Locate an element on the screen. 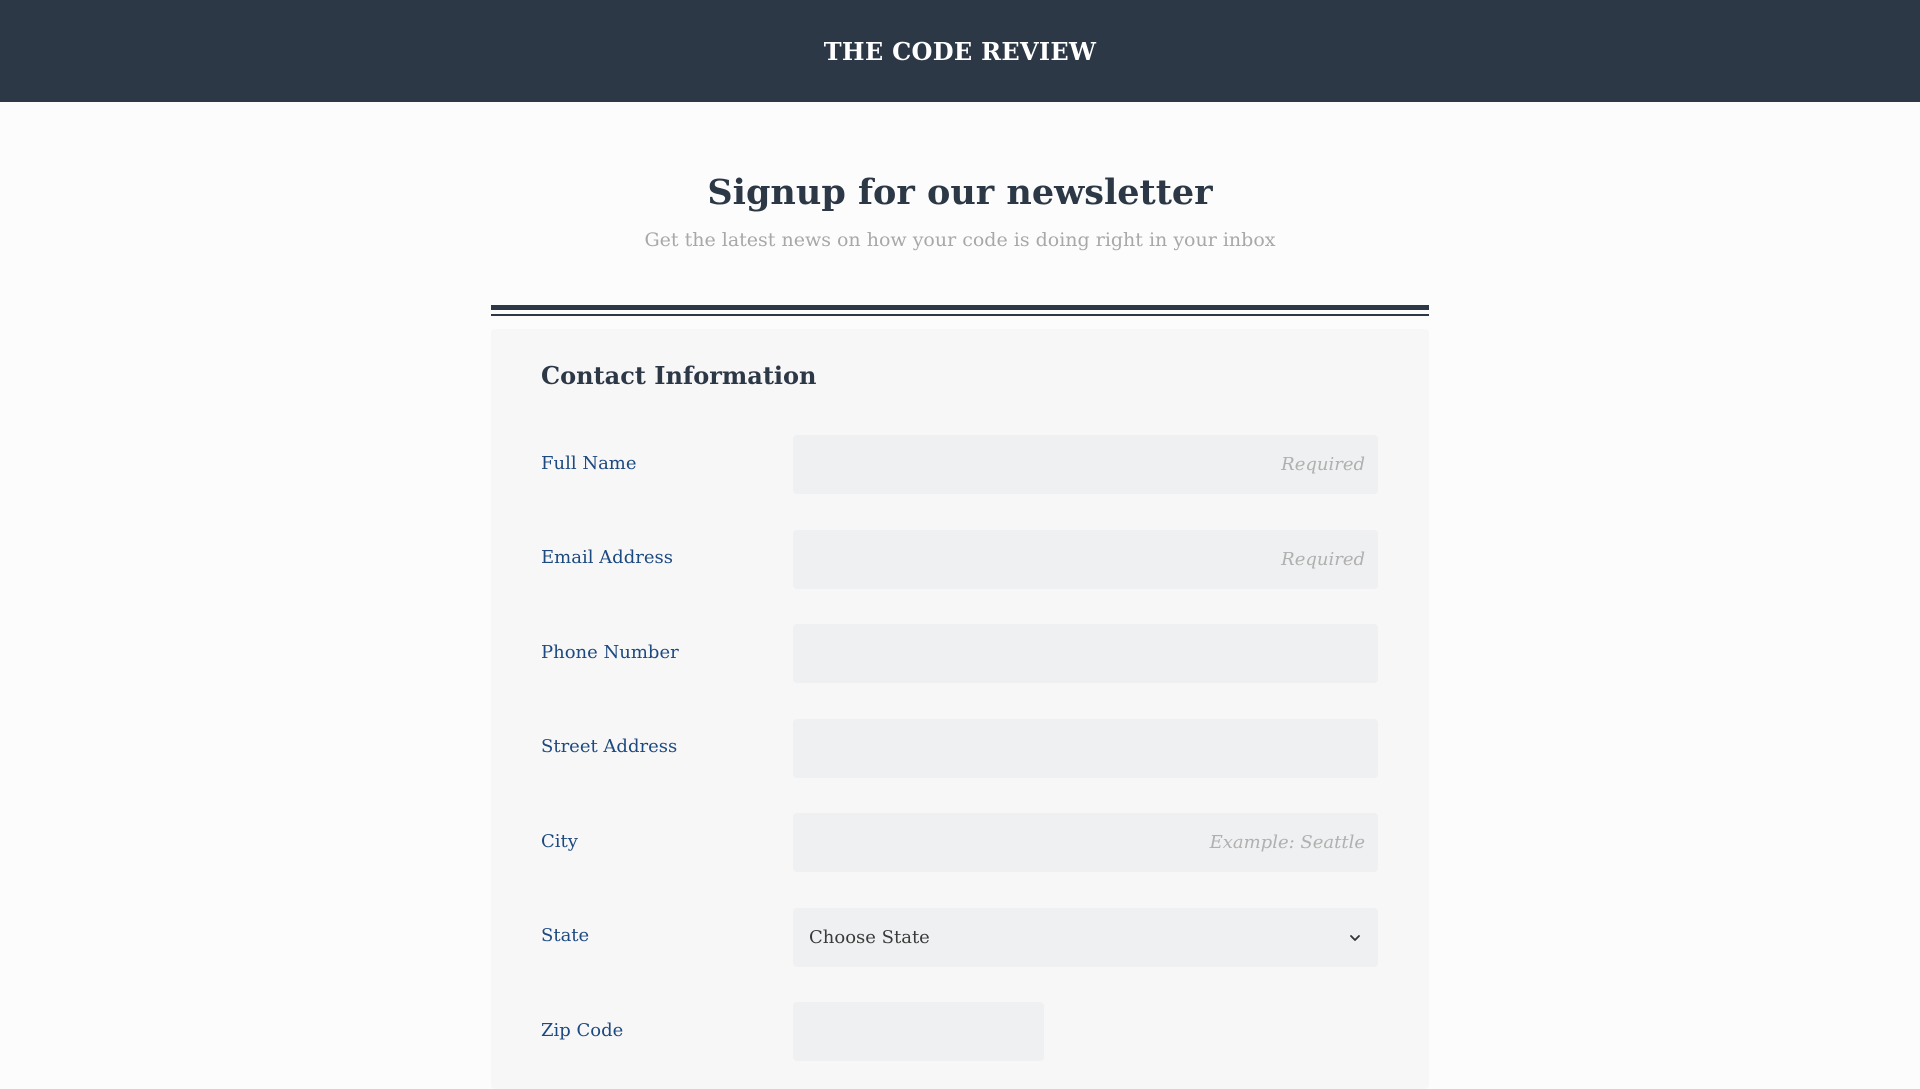 This screenshot has height=1089, width=1920. page-title: Signup for our newsletter is located at coordinates (960, 192).